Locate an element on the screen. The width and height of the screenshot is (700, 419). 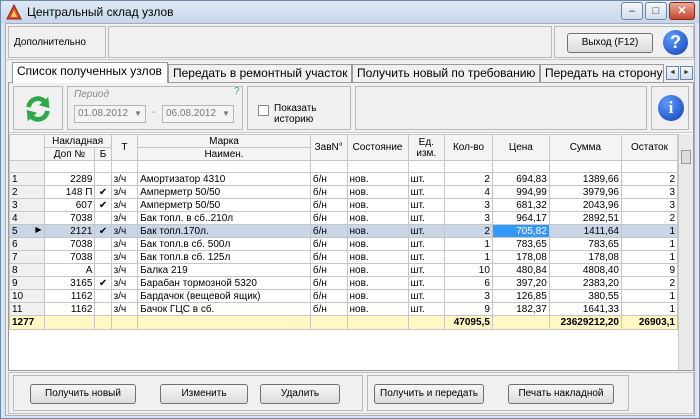
cell-name: Бардачок (вещевой ящик) is located at coordinates (224, 296).